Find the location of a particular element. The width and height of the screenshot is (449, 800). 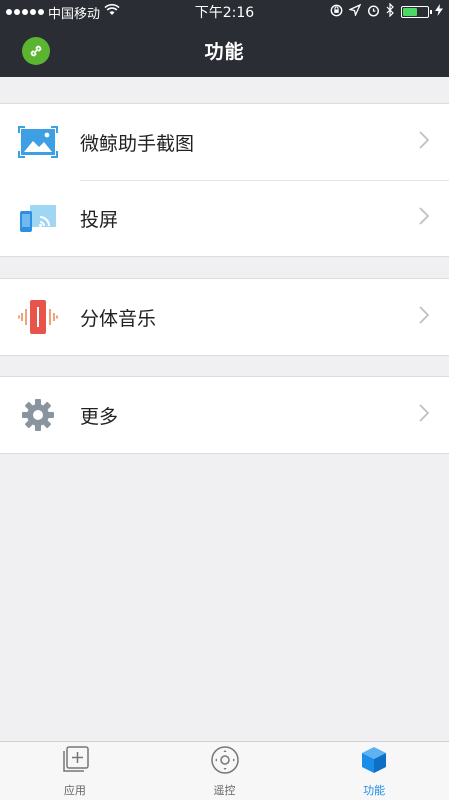

tab-features: 功能 is located at coordinates (374, 771).